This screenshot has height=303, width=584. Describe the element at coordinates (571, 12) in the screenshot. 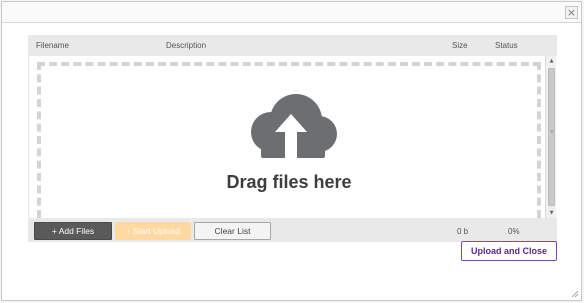

I see `close-icon: ×` at that location.